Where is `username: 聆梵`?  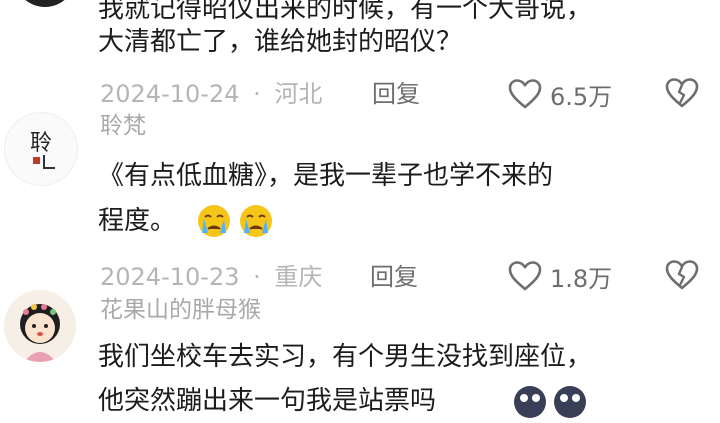 username: 聆梵 is located at coordinates (123, 126).